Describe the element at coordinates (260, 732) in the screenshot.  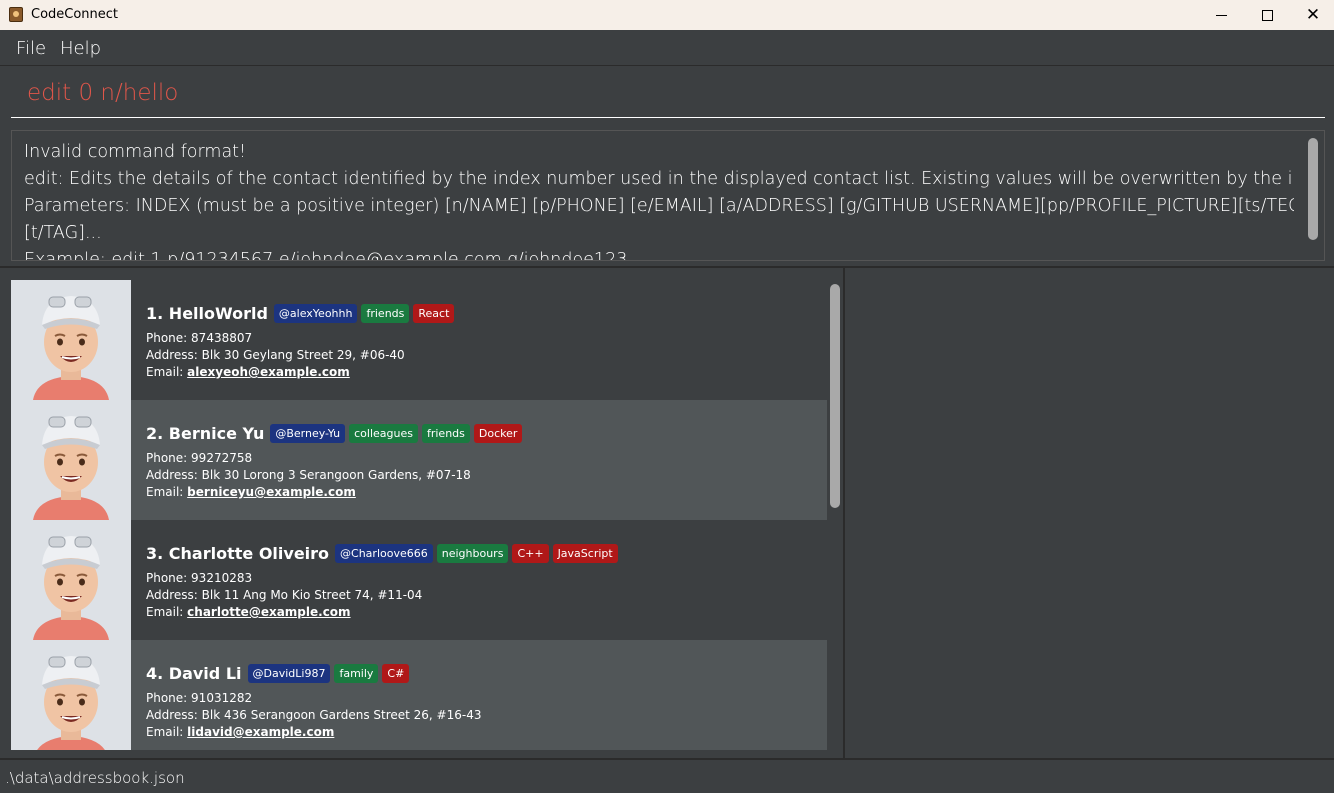
I see `email-link: lidavid@example.com` at that location.